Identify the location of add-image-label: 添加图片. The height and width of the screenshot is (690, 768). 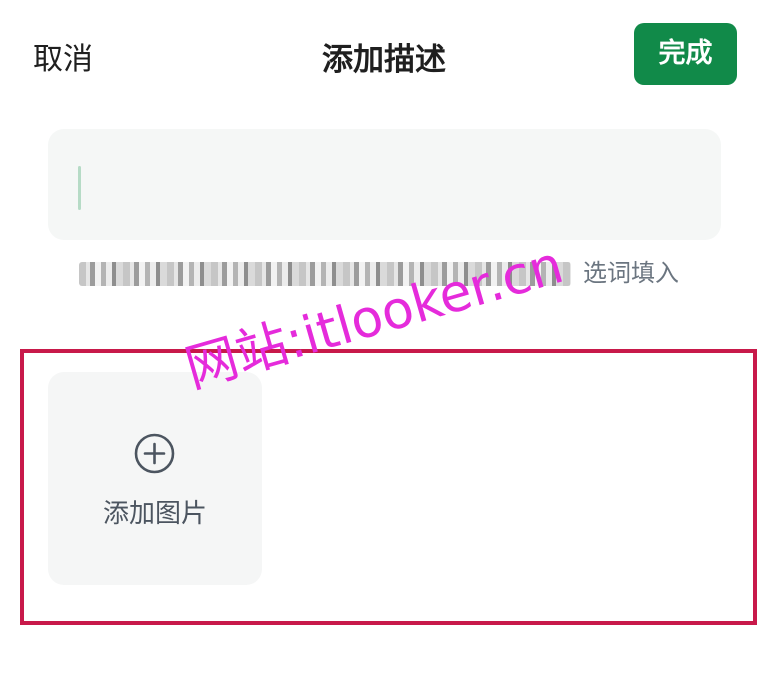
(154, 514).